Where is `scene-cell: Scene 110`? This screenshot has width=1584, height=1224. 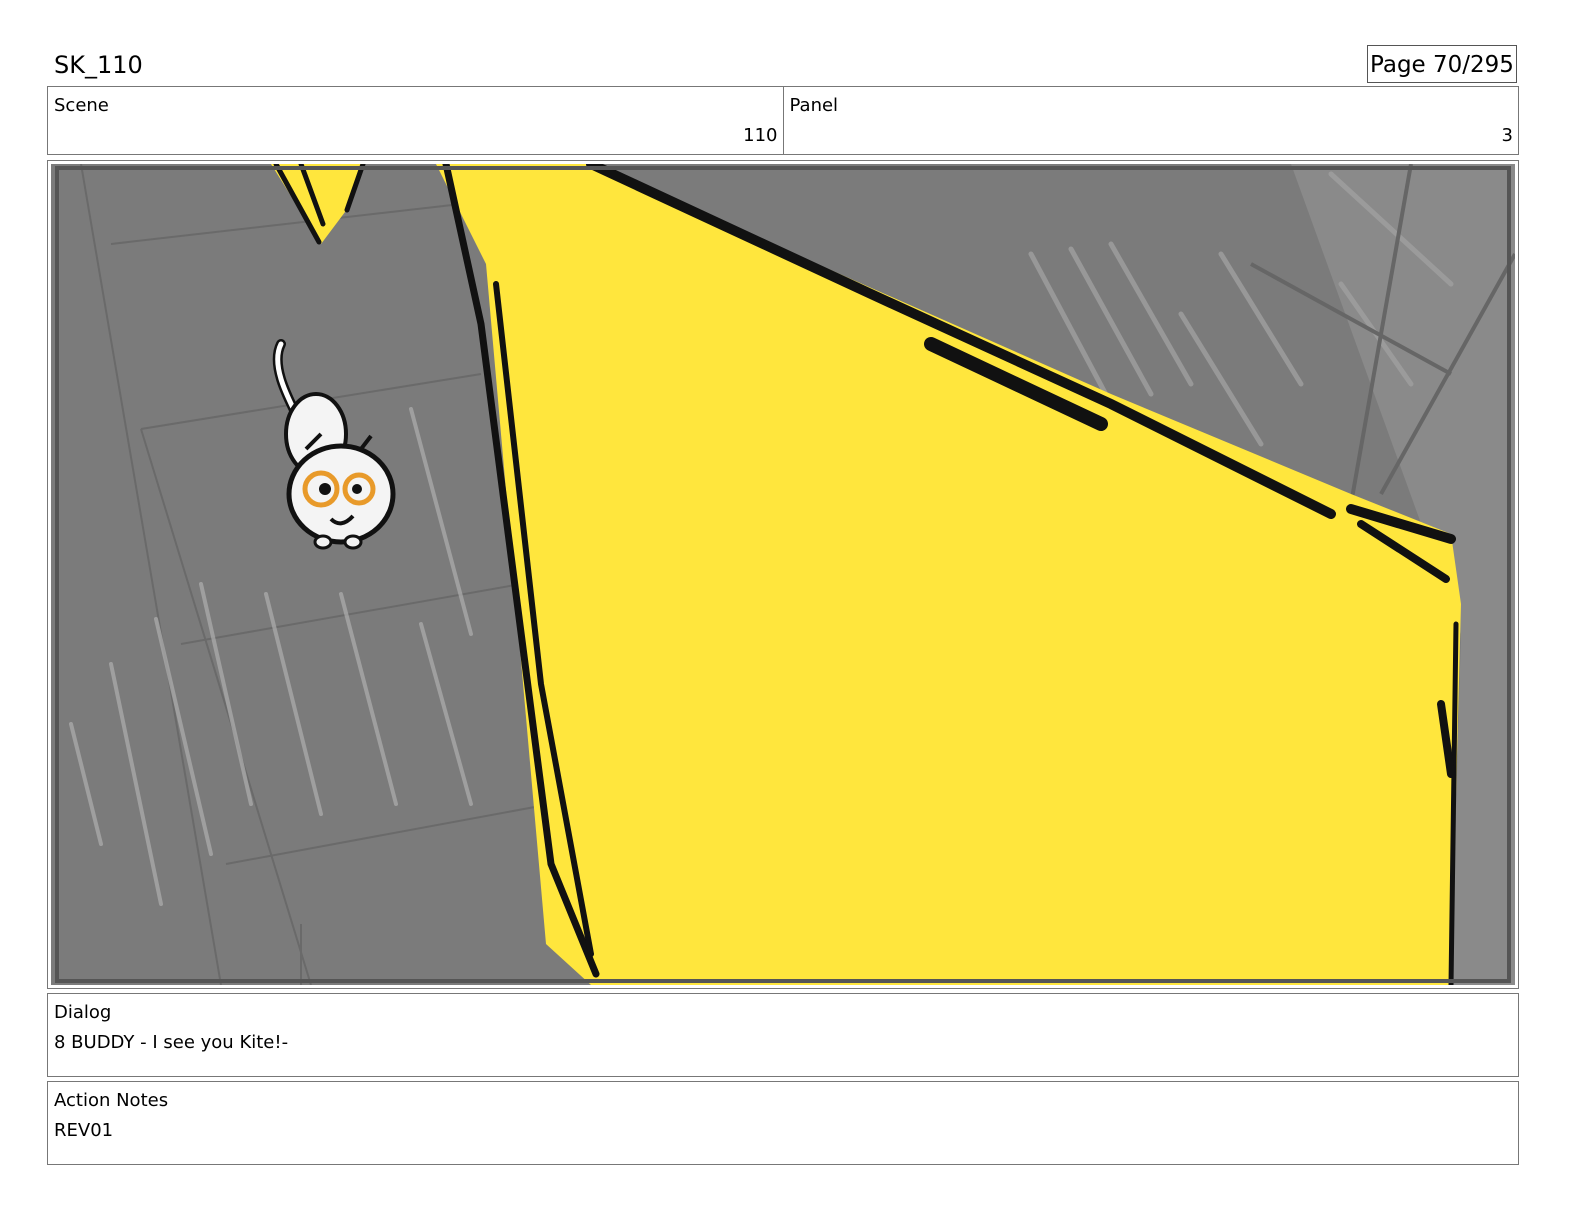 scene-cell: Scene 110 is located at coordinates (415, 120).